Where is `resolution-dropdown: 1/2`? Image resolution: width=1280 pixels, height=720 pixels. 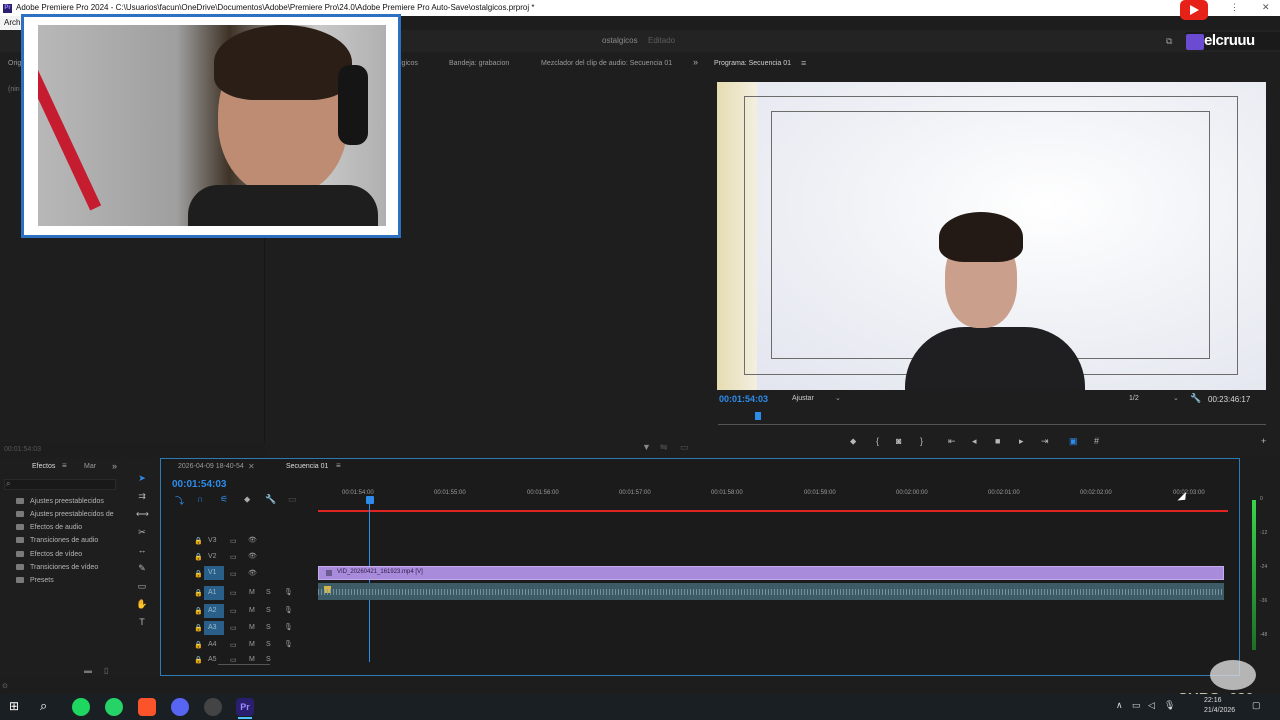 resolution-dropdown: 1/2 is located at coordinates (1134, 398).